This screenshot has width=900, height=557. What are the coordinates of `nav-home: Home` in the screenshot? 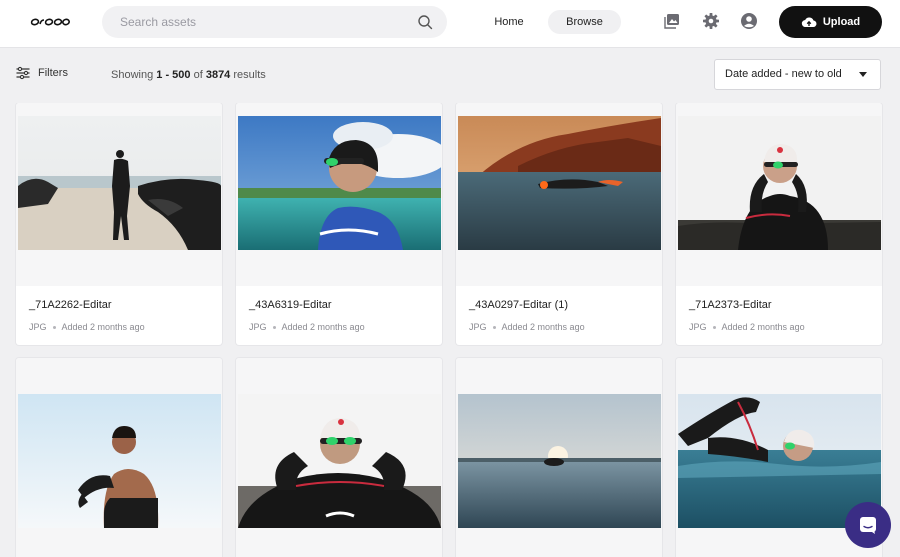 It's located at (509, 22).